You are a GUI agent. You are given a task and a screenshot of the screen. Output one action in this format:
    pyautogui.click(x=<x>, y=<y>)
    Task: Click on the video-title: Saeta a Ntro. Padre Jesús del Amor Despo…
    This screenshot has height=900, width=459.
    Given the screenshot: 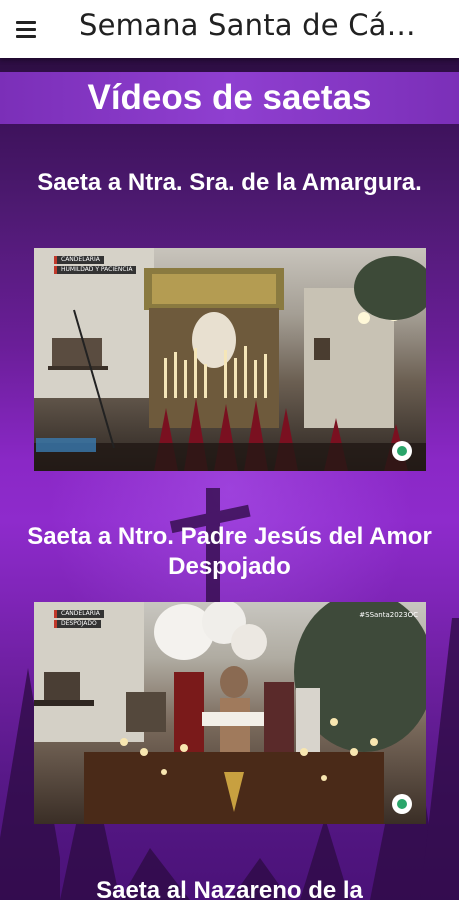 What is the action you would take?
    pyautogui.click(x=229, y=551)
    